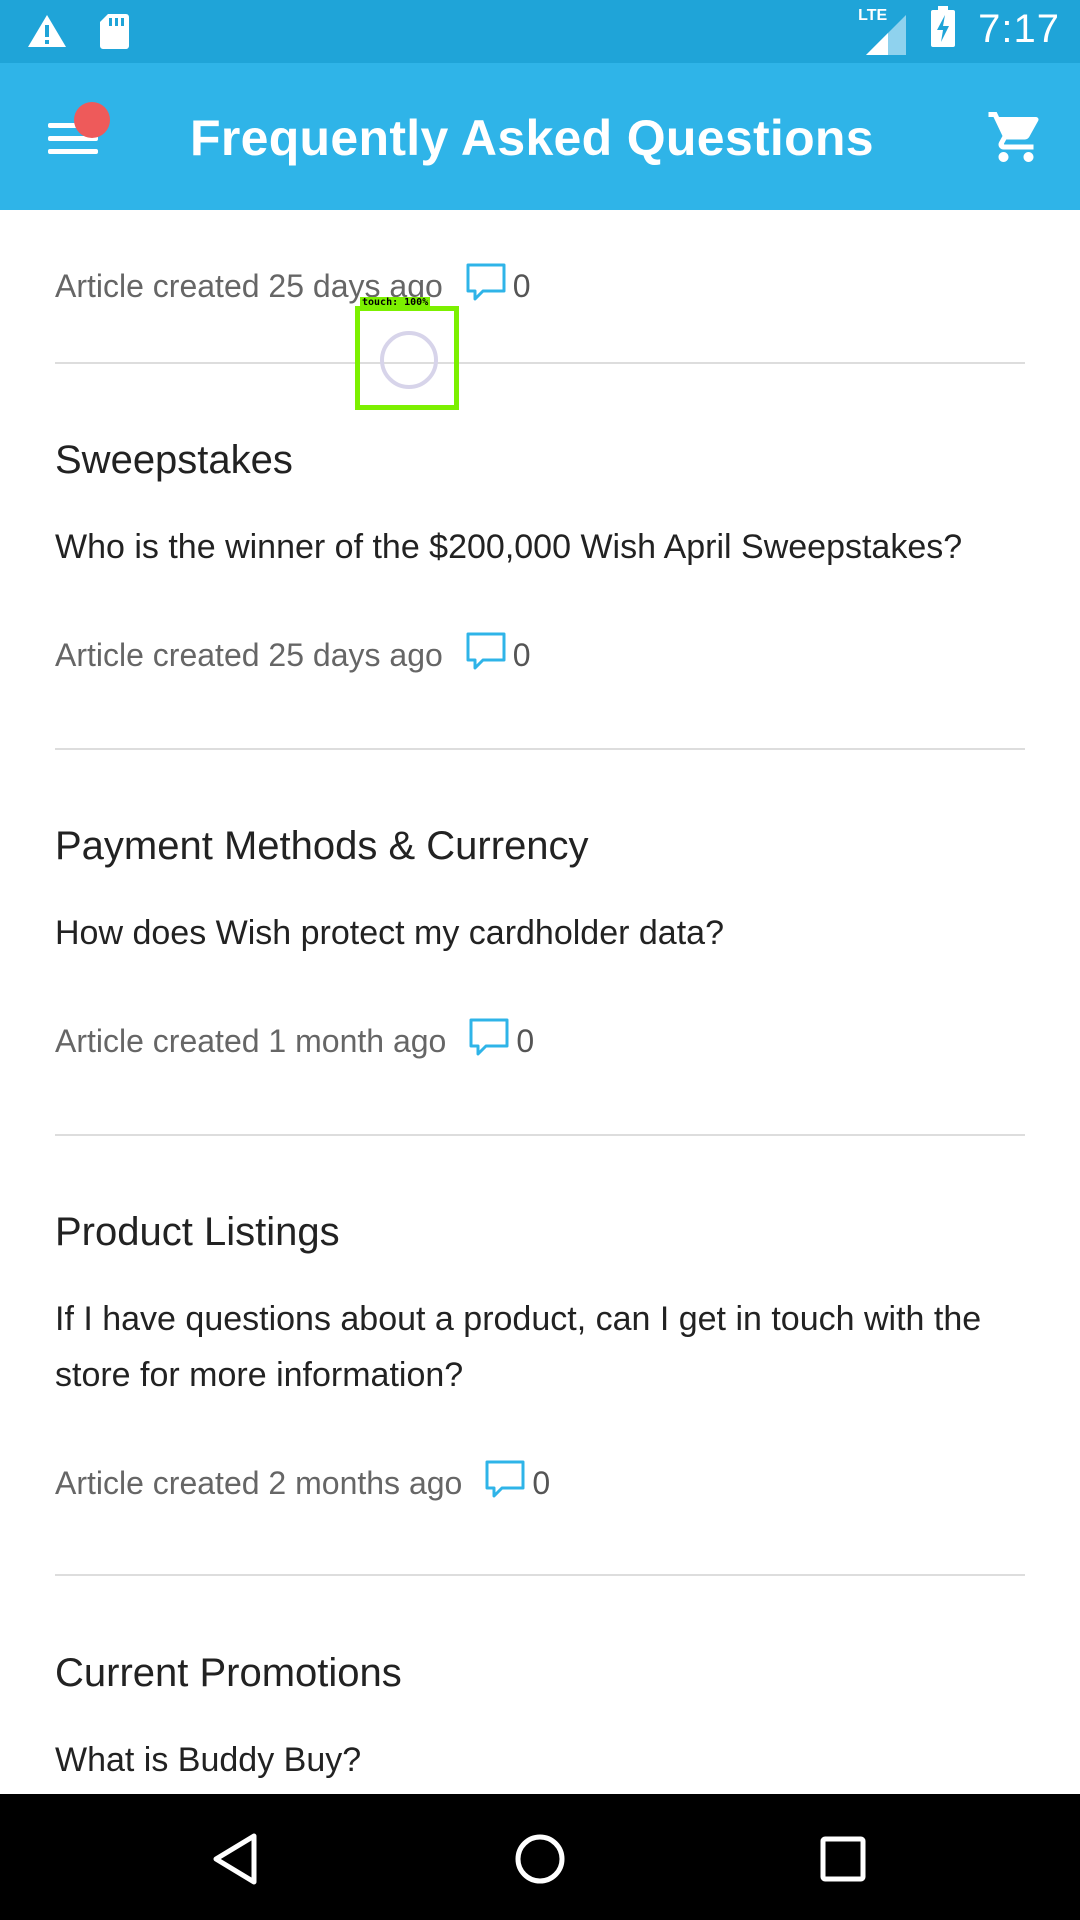 The width and height of the screenshot is (1080, 1920). Describe the element at coordinates (532, 138) in the screenshot. I see `page-title: Frequently Asked Questions` at that location.